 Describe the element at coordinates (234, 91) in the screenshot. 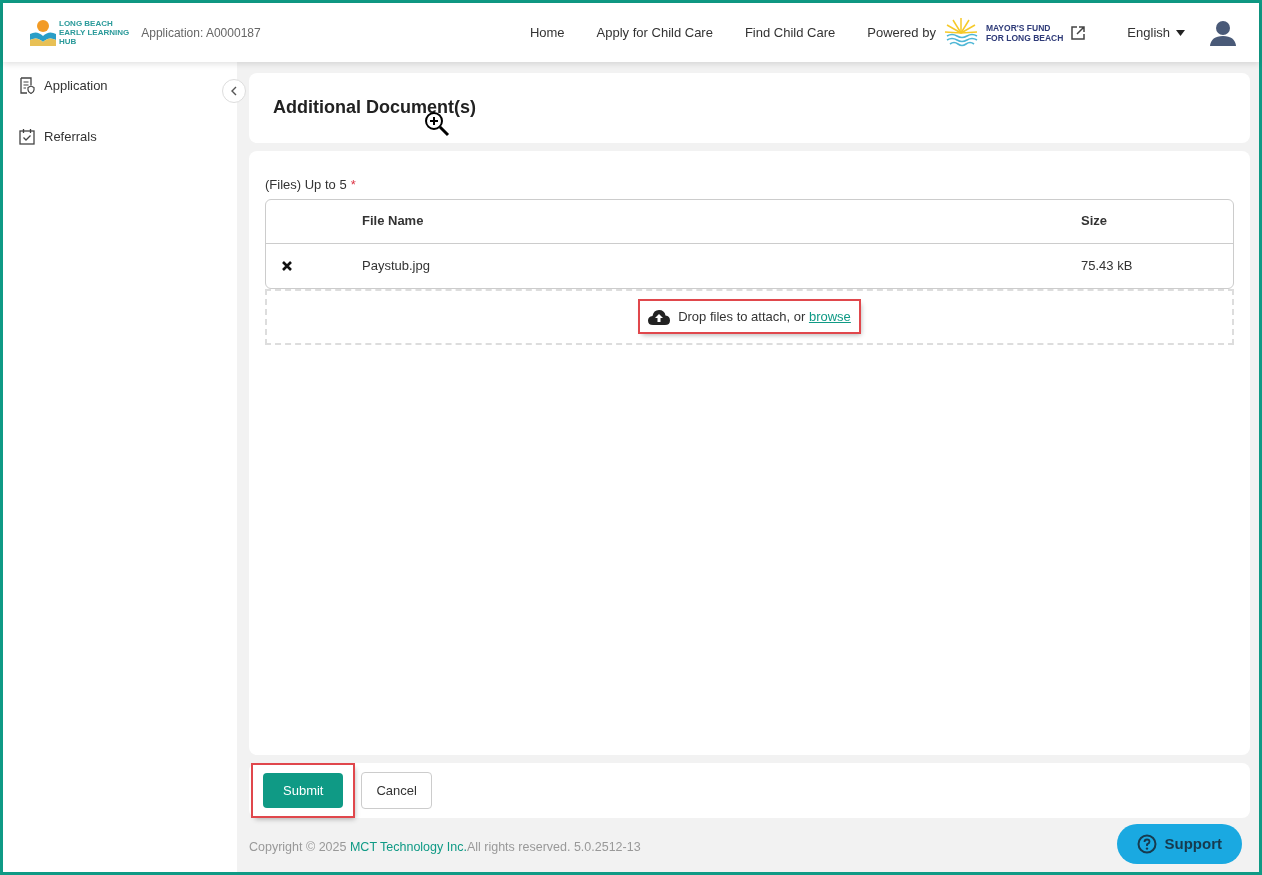

I see `chevron-left-icon` at that location.